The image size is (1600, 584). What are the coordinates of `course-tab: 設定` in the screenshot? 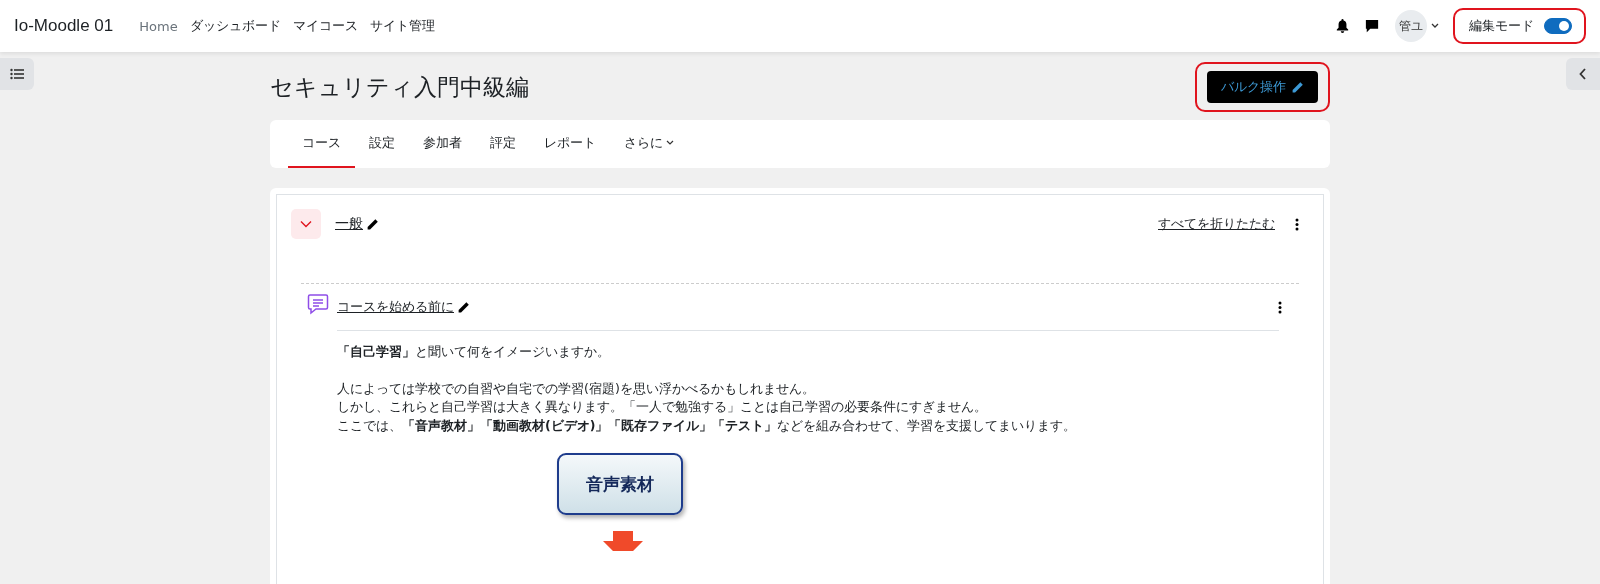 It's located at (382, 144).